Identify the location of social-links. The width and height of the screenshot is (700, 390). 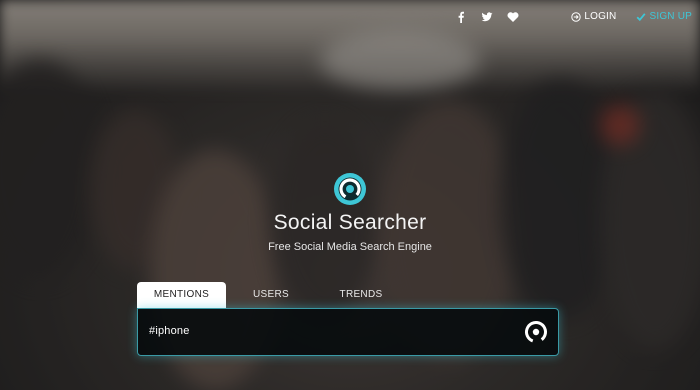
(487, 17).